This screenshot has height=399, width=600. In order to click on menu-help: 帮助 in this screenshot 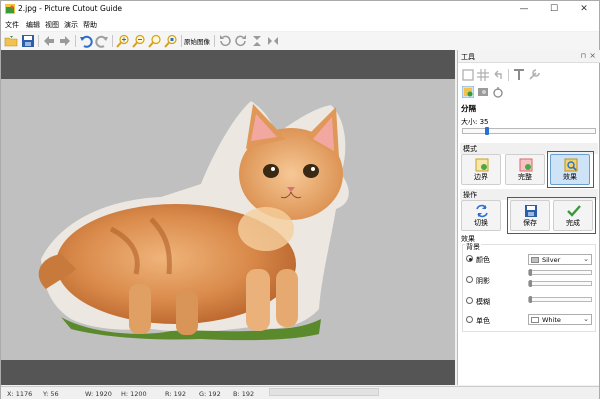, I will do `click(90, 25)`.